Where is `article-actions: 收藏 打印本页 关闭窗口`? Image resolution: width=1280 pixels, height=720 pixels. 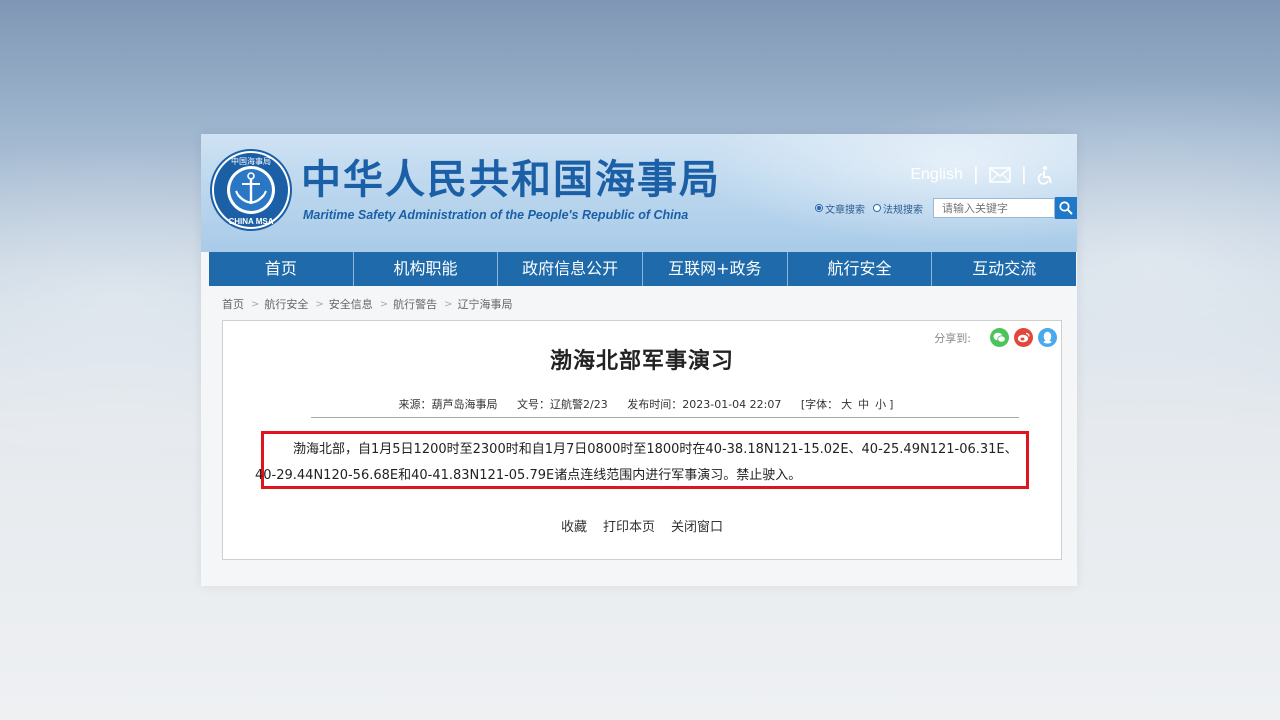 article-actions: 收藏 打印本页 关闭窗口 is located at coordinates (642, 525).